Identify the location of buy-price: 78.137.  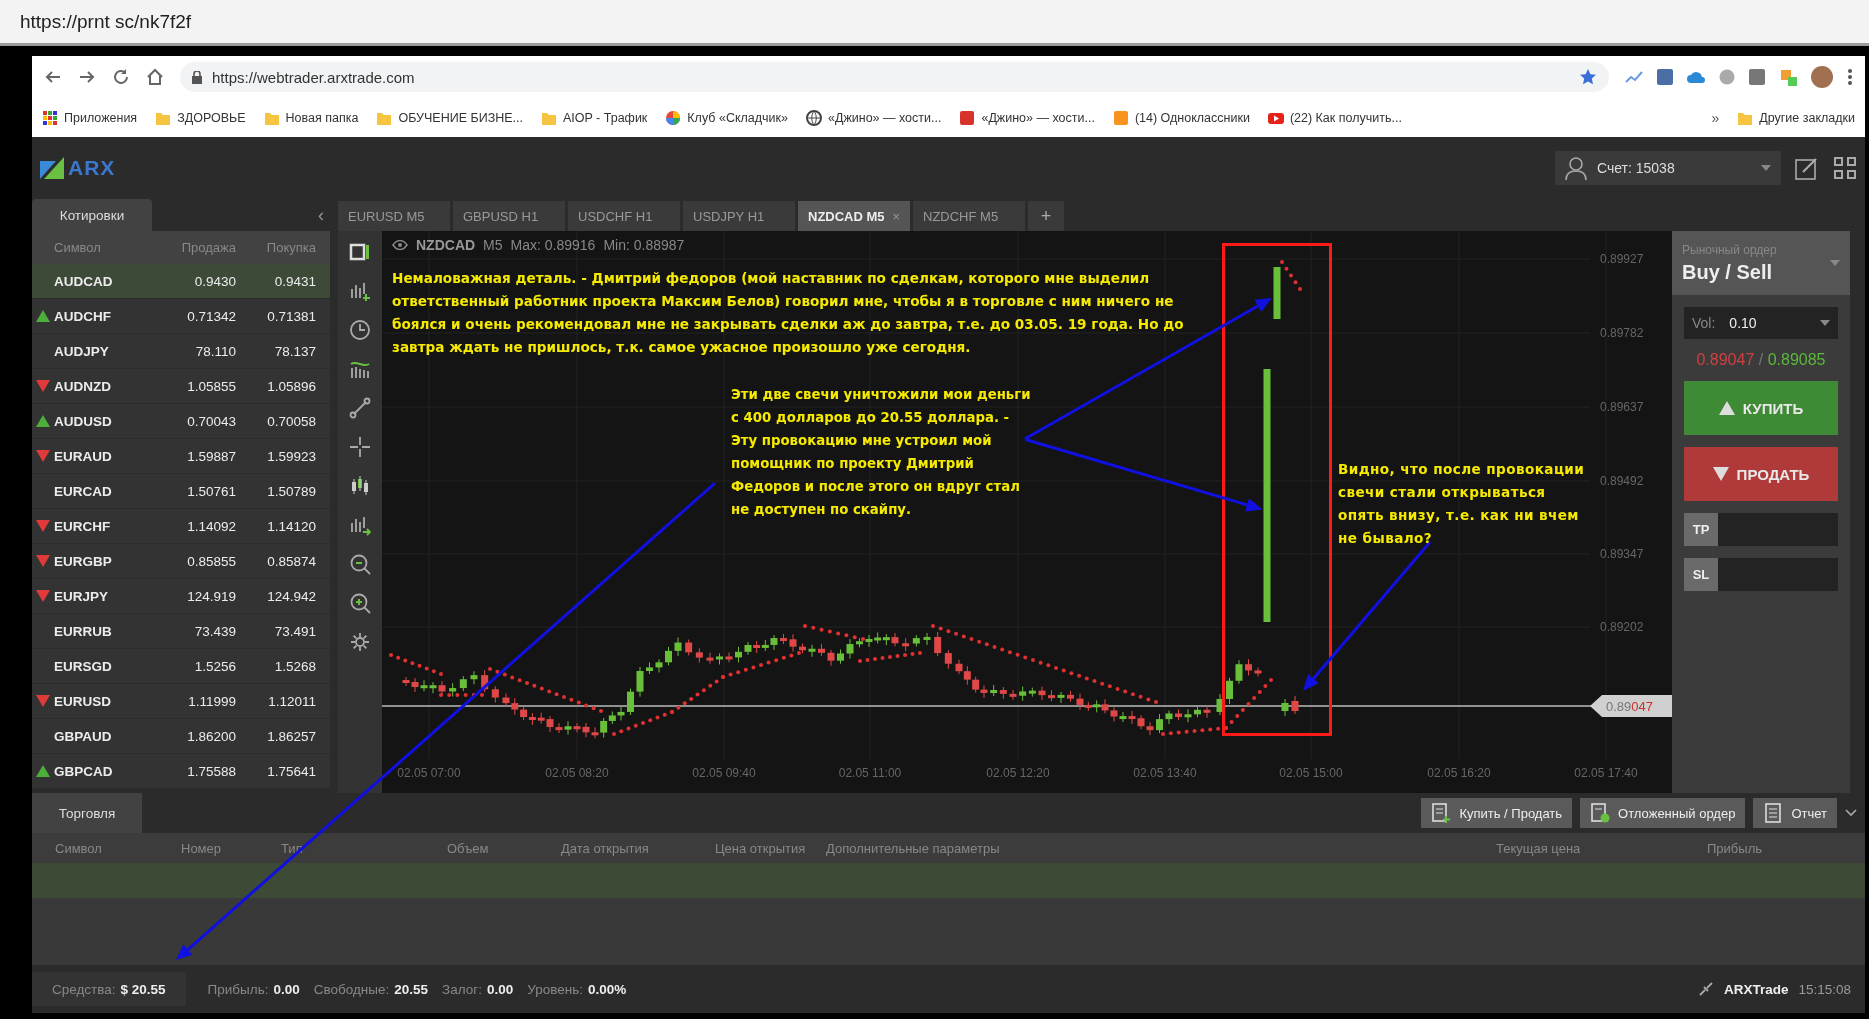
(294, 351).